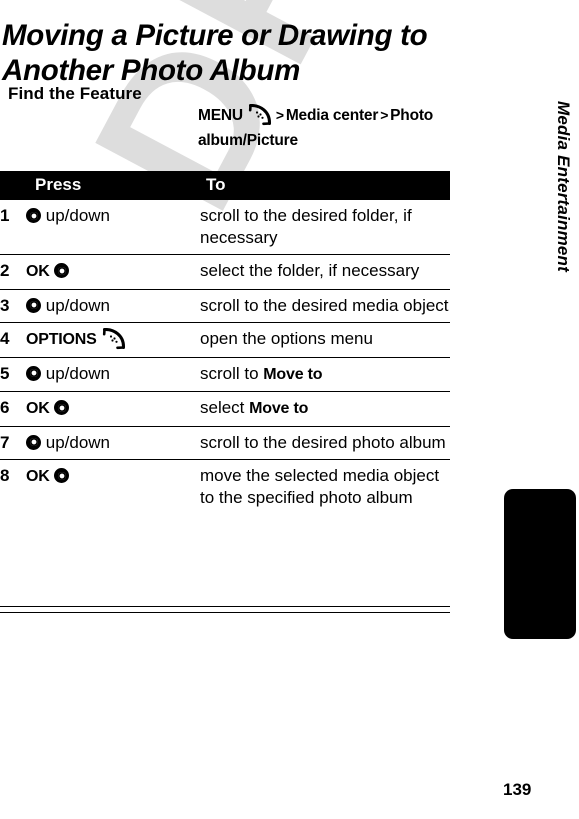 This screenshot has height=819, width=579. What do you see at coordinates (13, 374) in the screenshot?
I see `step-number: 5` at bounding box center [13, 374].